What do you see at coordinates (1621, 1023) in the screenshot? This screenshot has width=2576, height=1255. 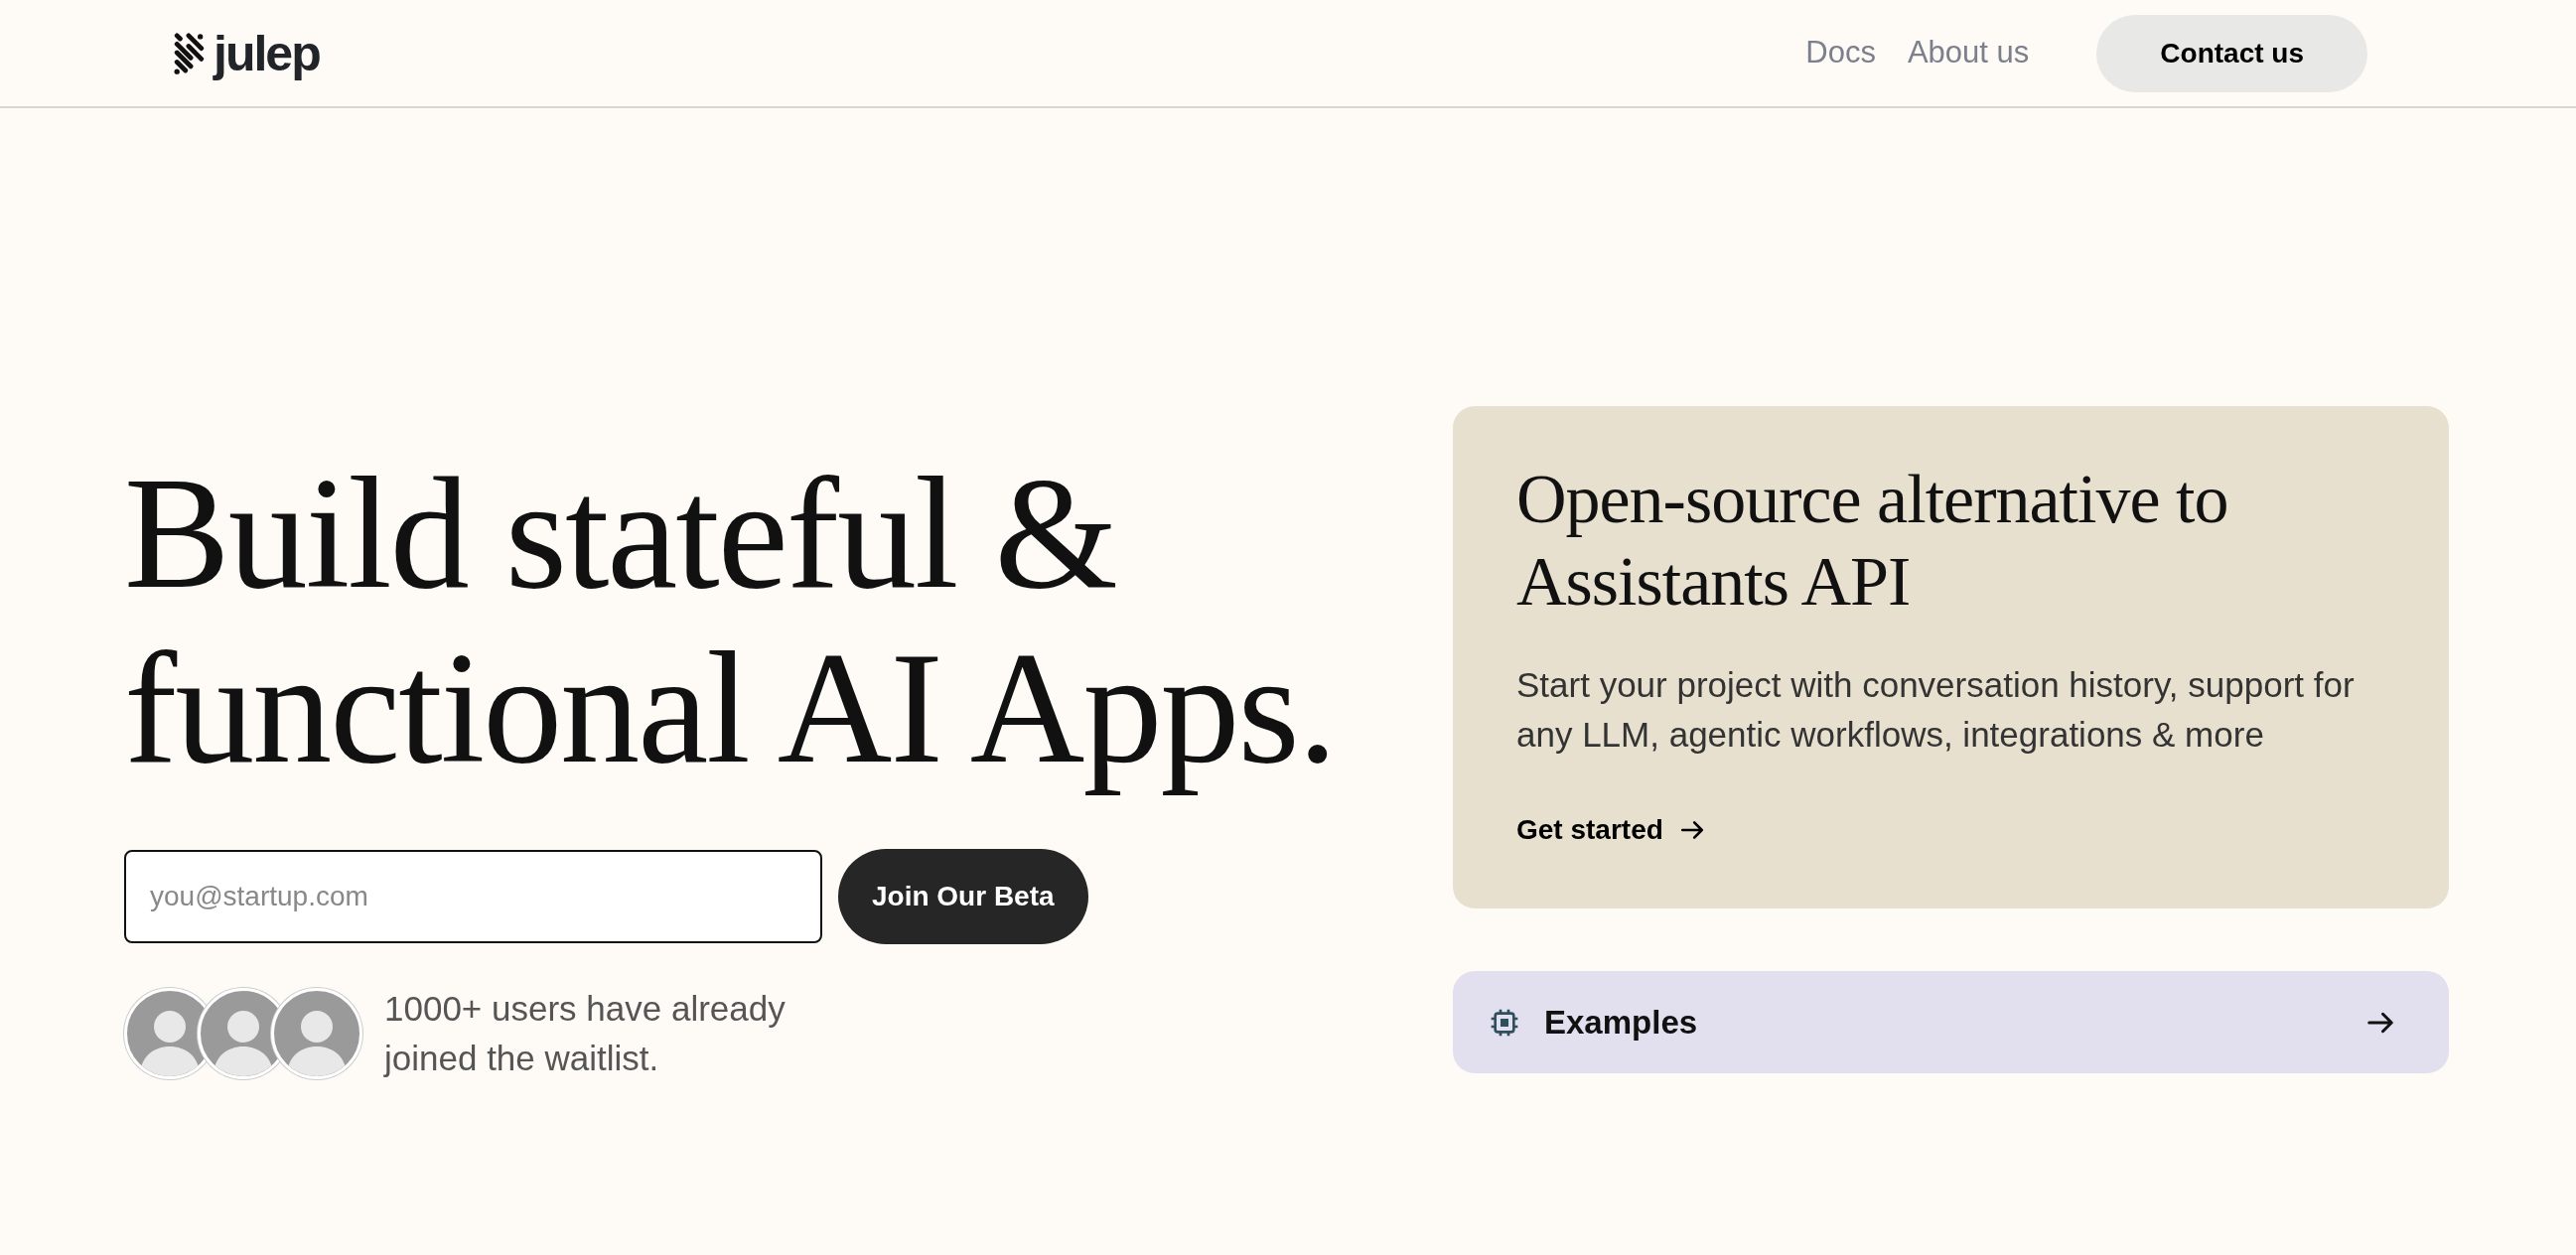 I see `examples-label: Examples` at bounding box center [1621, 1023].